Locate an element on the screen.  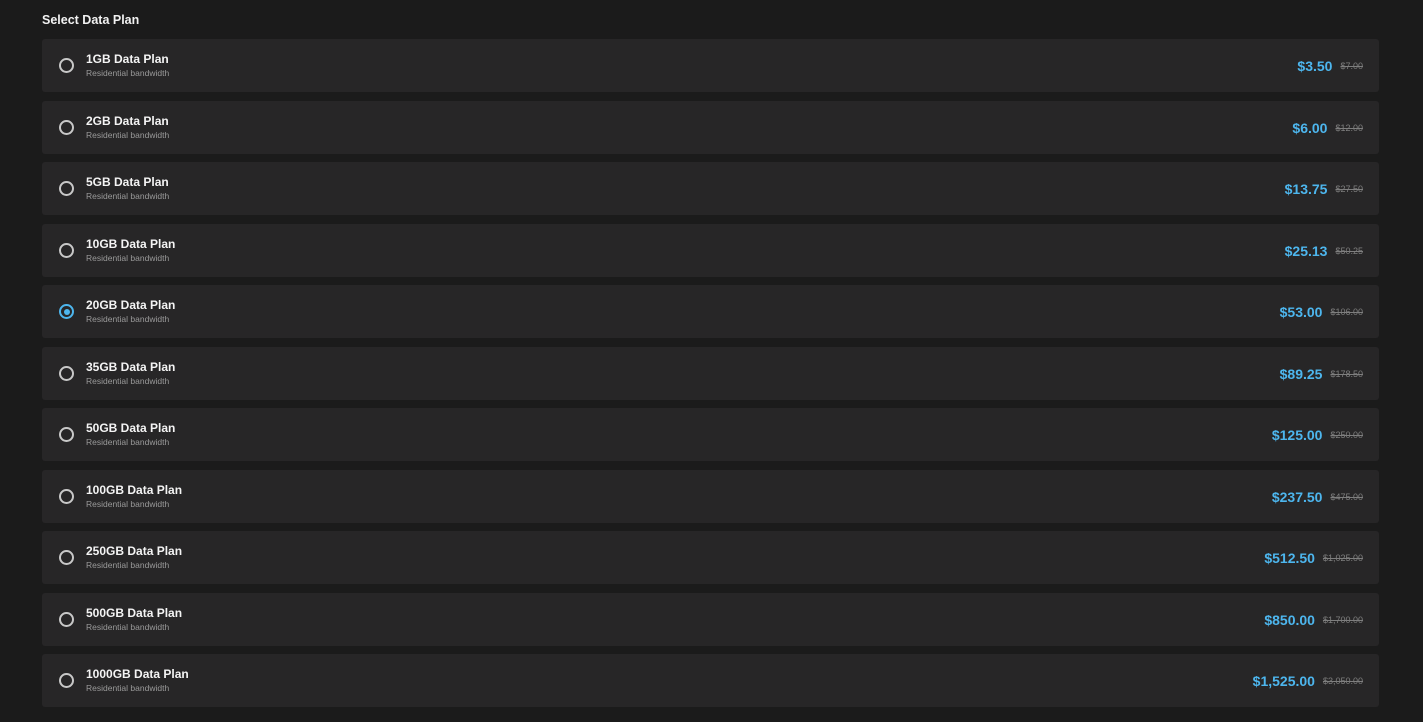
plan-price-group: $3.50 $7.00 is located at coordinates (1330, 65).